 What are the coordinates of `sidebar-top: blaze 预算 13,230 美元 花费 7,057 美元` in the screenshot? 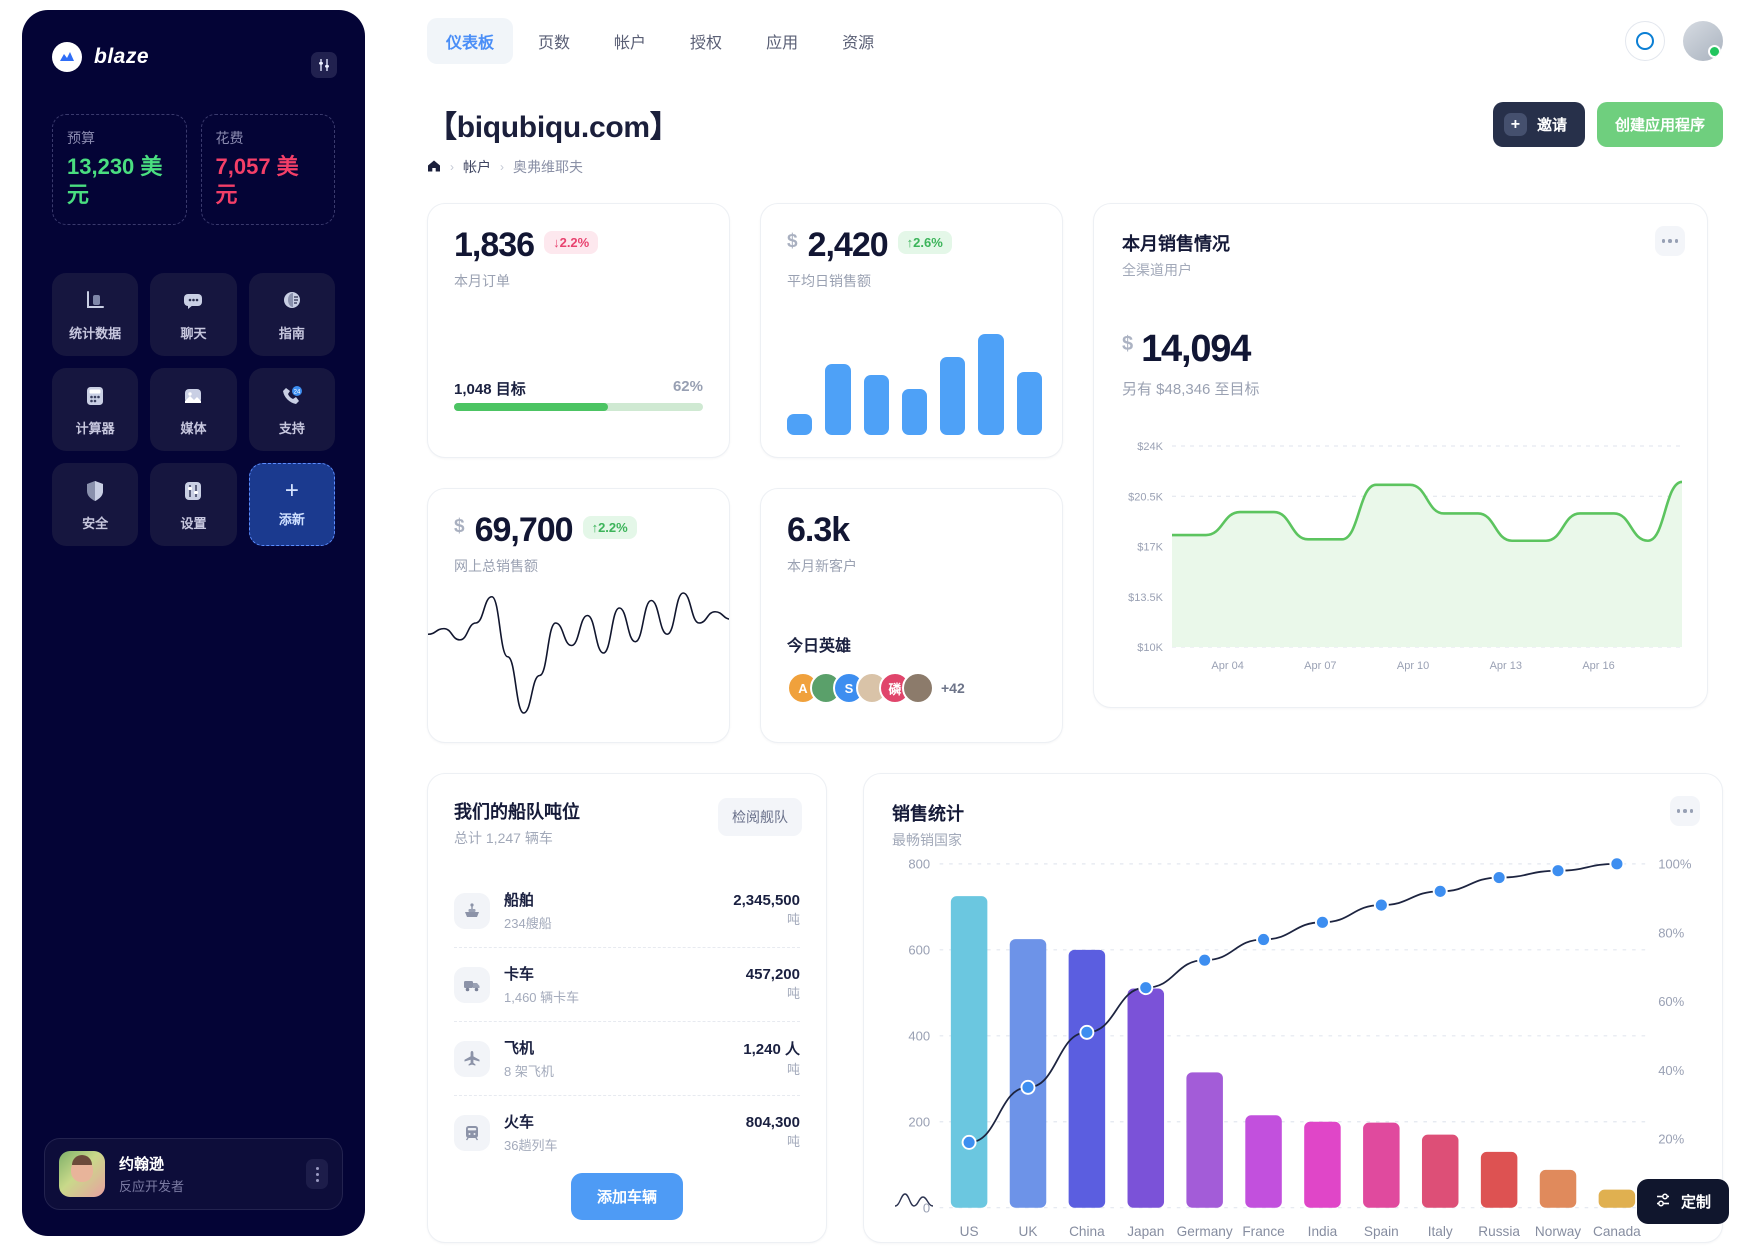 It's located at (193, 117).